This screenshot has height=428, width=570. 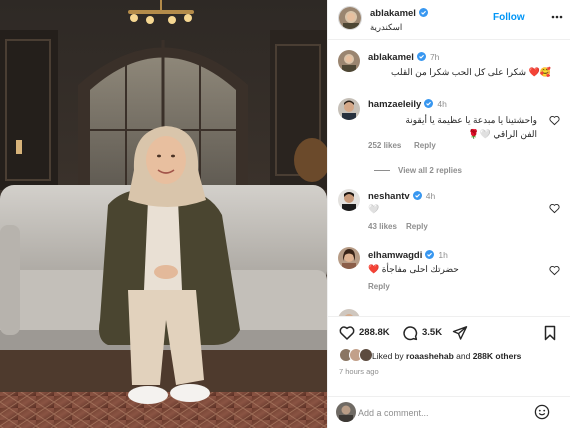 What do you see at coordinates (449, 20) in the screenshot?
I see `post-header: ablakamel اسكندرية Follow` at bounding box center [449, 20].